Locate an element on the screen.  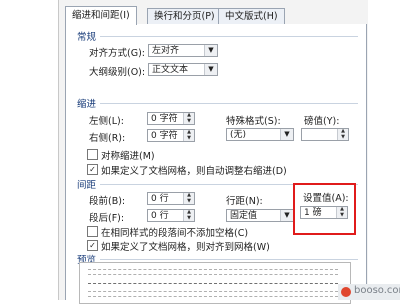
outline-level-select: 正文文本 ▼ is located at coordinates (183, 69).